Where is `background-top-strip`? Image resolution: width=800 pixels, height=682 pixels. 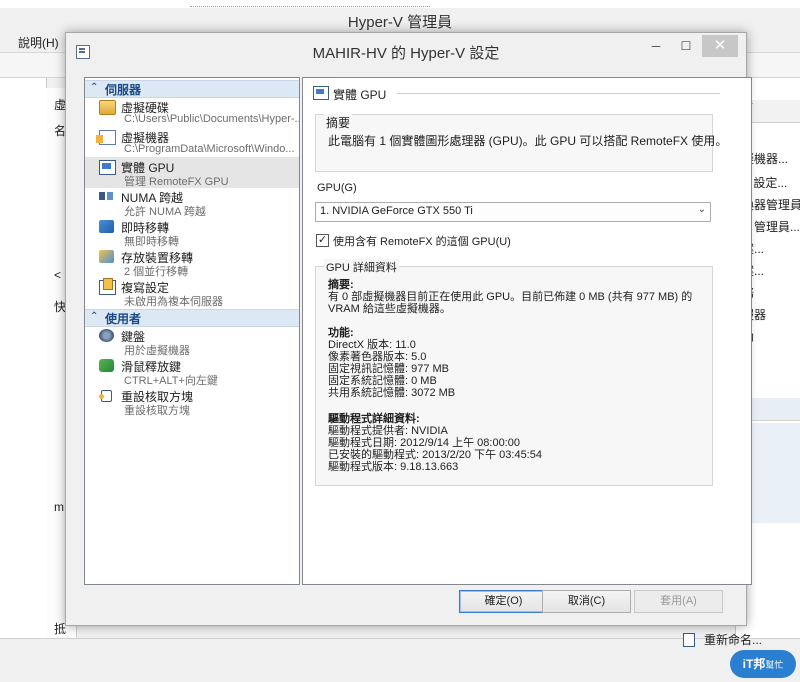 background-top-strip is located at coordinates (400, 4).